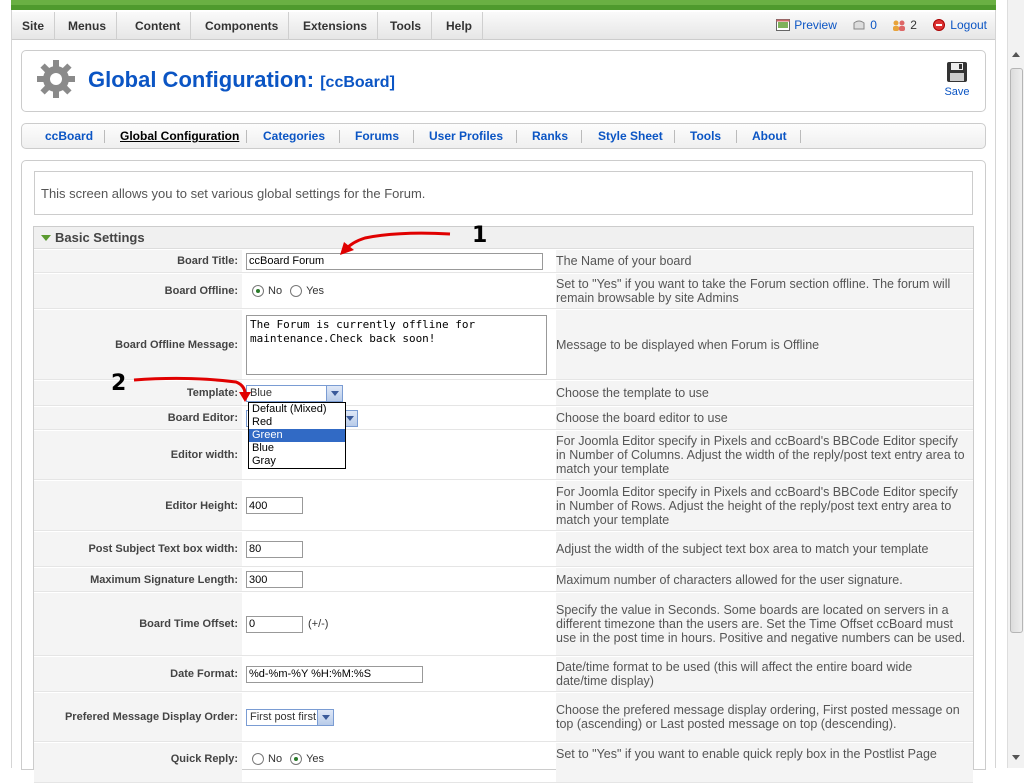 The image size is (1024, 783). I want to click on tab-ccboard: ccBoard, so click(69, 136).